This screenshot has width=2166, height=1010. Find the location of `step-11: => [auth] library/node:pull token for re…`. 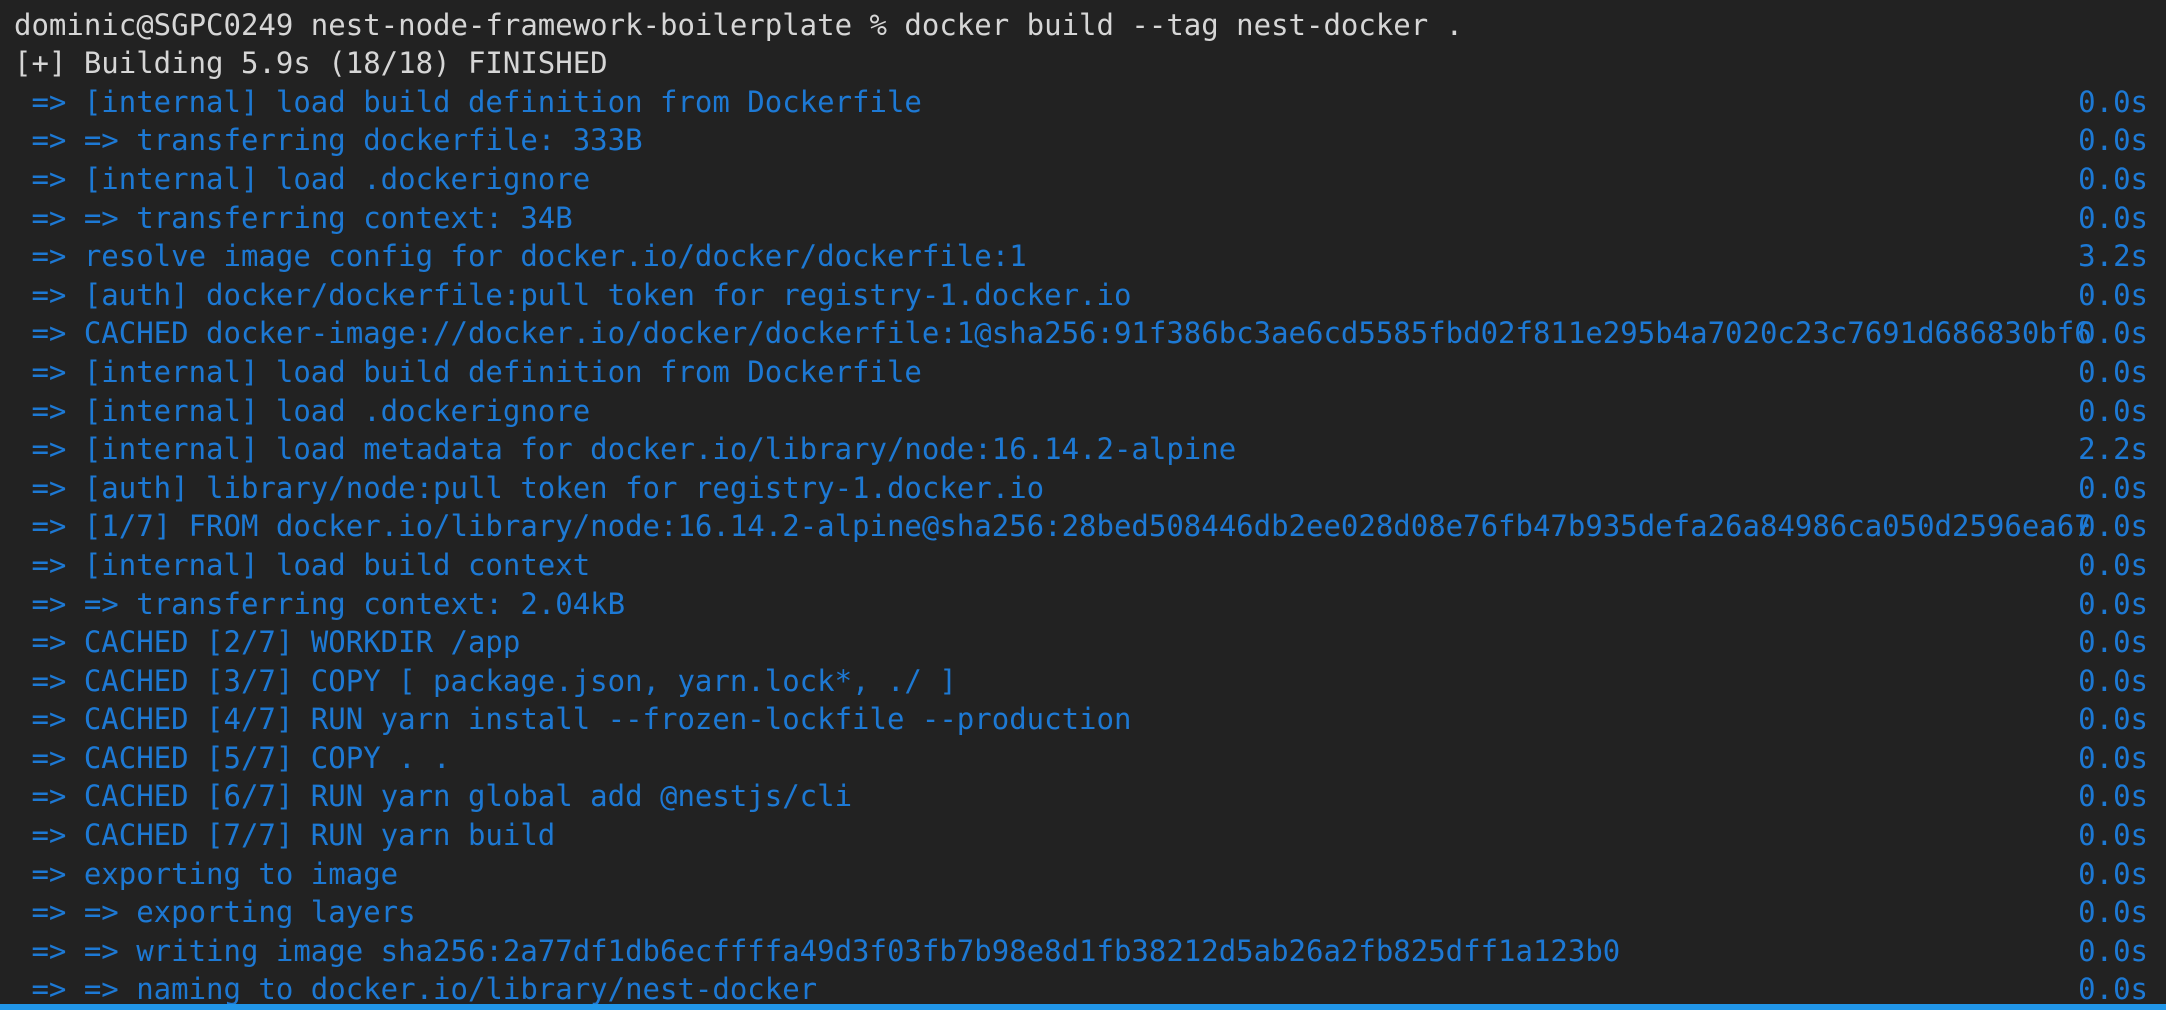

step-11: => [auth] library/node:pull token for re… is located at coordinates (1083, 488).